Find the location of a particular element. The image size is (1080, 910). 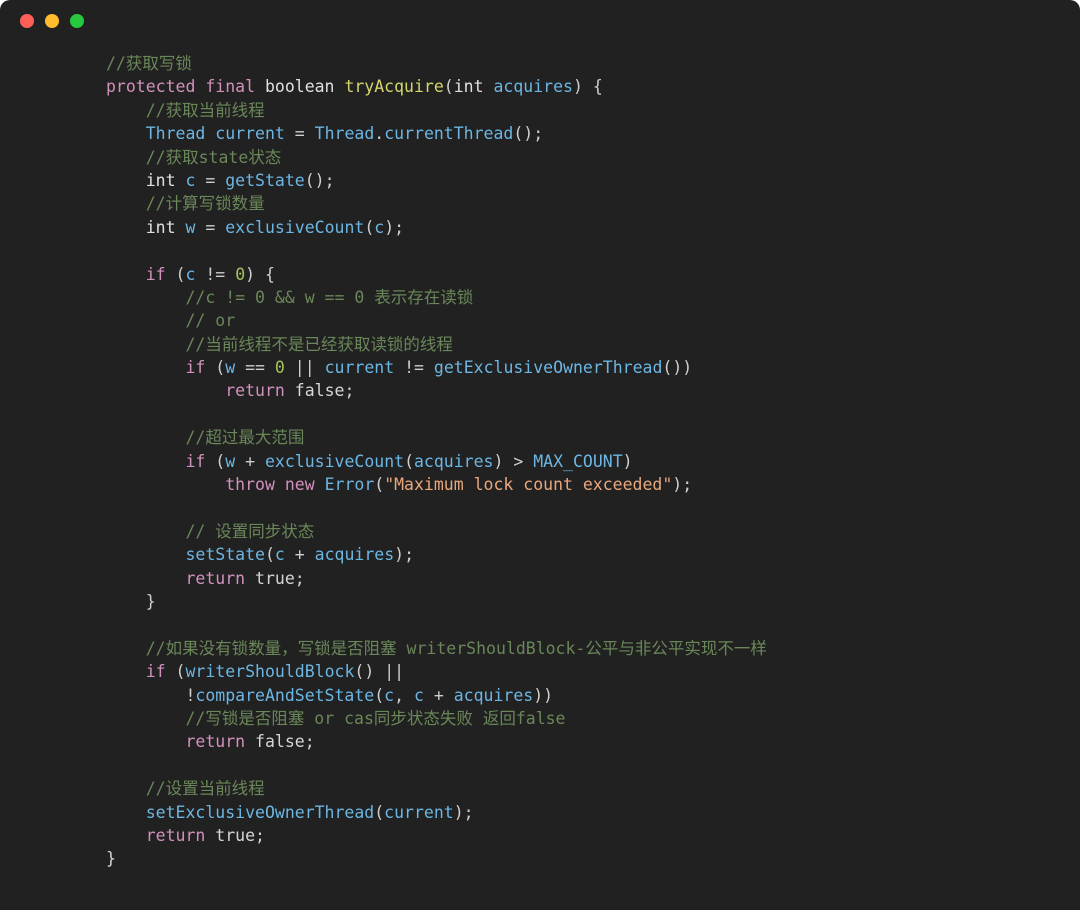

code-token-punc: == is located at coordinates (255, 368).